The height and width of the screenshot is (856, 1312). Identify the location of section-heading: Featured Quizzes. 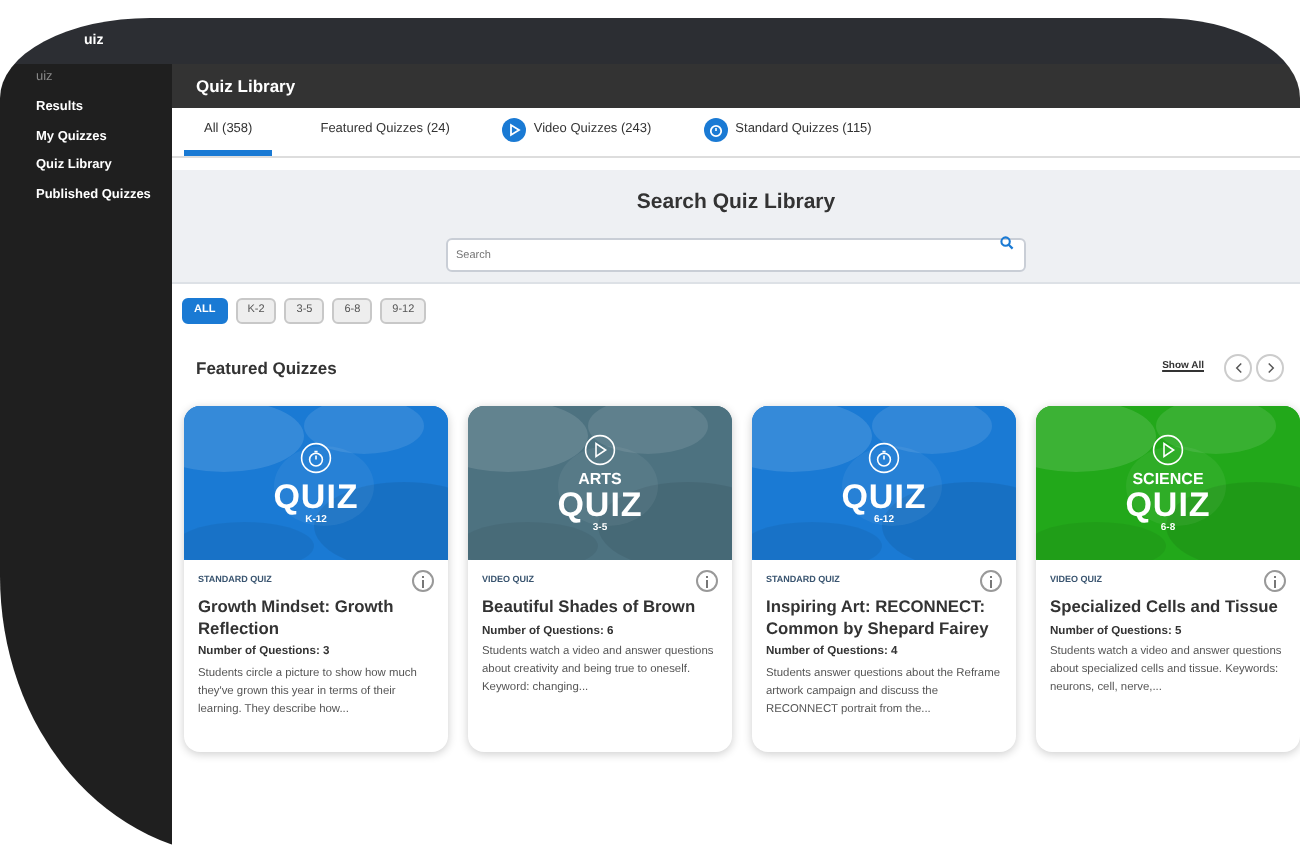
(267, 368).